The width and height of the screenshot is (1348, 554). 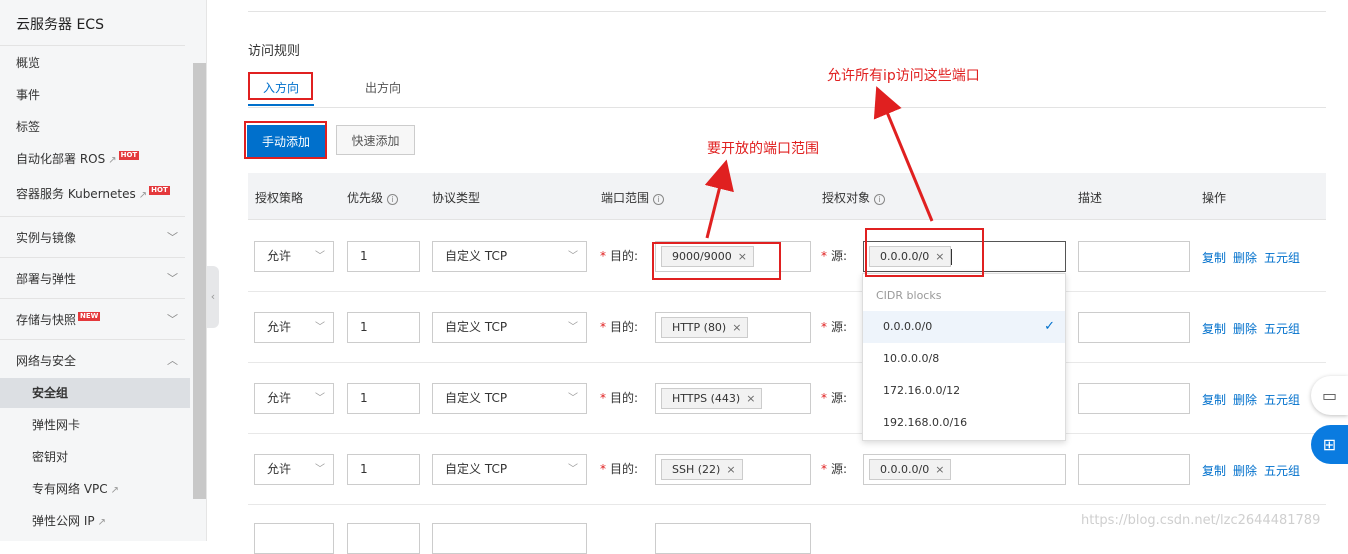 I want to click on apps-button: ⊞, so click(x=1329, y=444).